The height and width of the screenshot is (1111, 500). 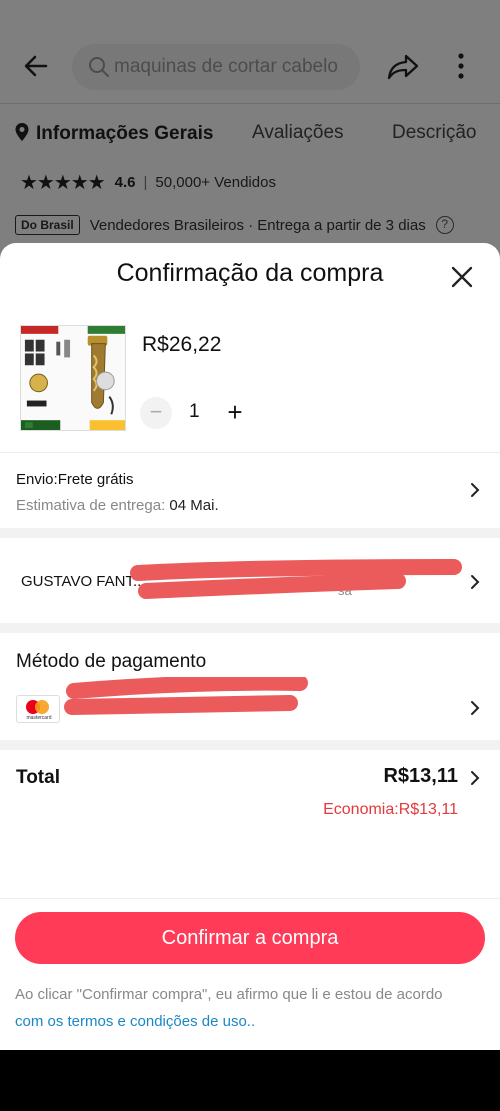 I want to click on address-row: GUSTAVO FANT... sa, so click(x=250, y=581).